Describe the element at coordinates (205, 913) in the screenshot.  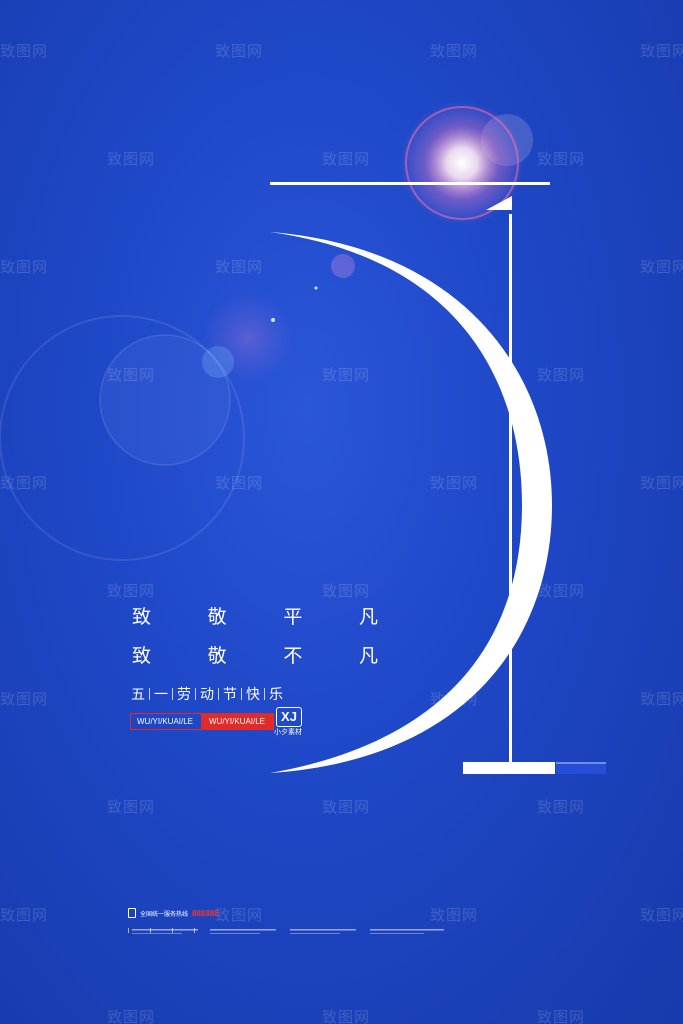
I see `hotline-number: 888888` at that location.